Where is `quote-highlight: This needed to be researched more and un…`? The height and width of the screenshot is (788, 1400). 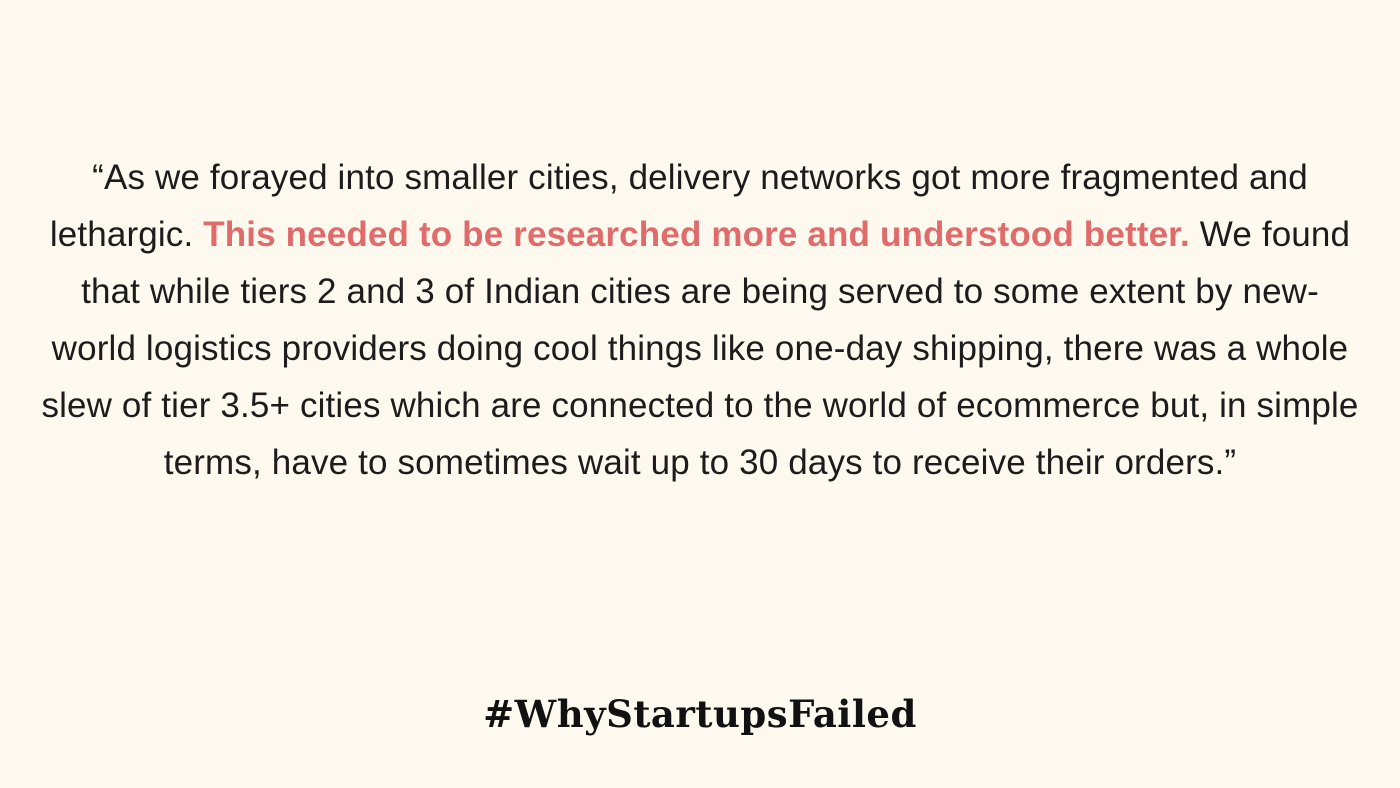 quote-highlight: This needed to be researched more and un… is located at coordinates (696, 234).